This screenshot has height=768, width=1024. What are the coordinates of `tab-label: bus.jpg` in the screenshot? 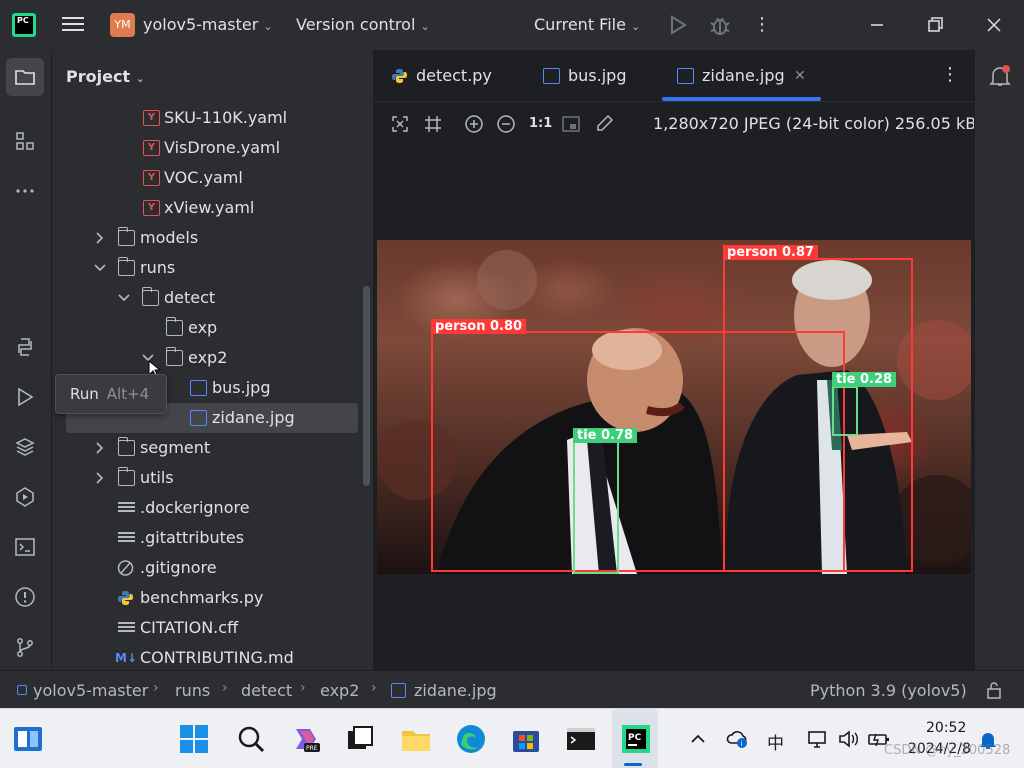 It's located at (597, 75).